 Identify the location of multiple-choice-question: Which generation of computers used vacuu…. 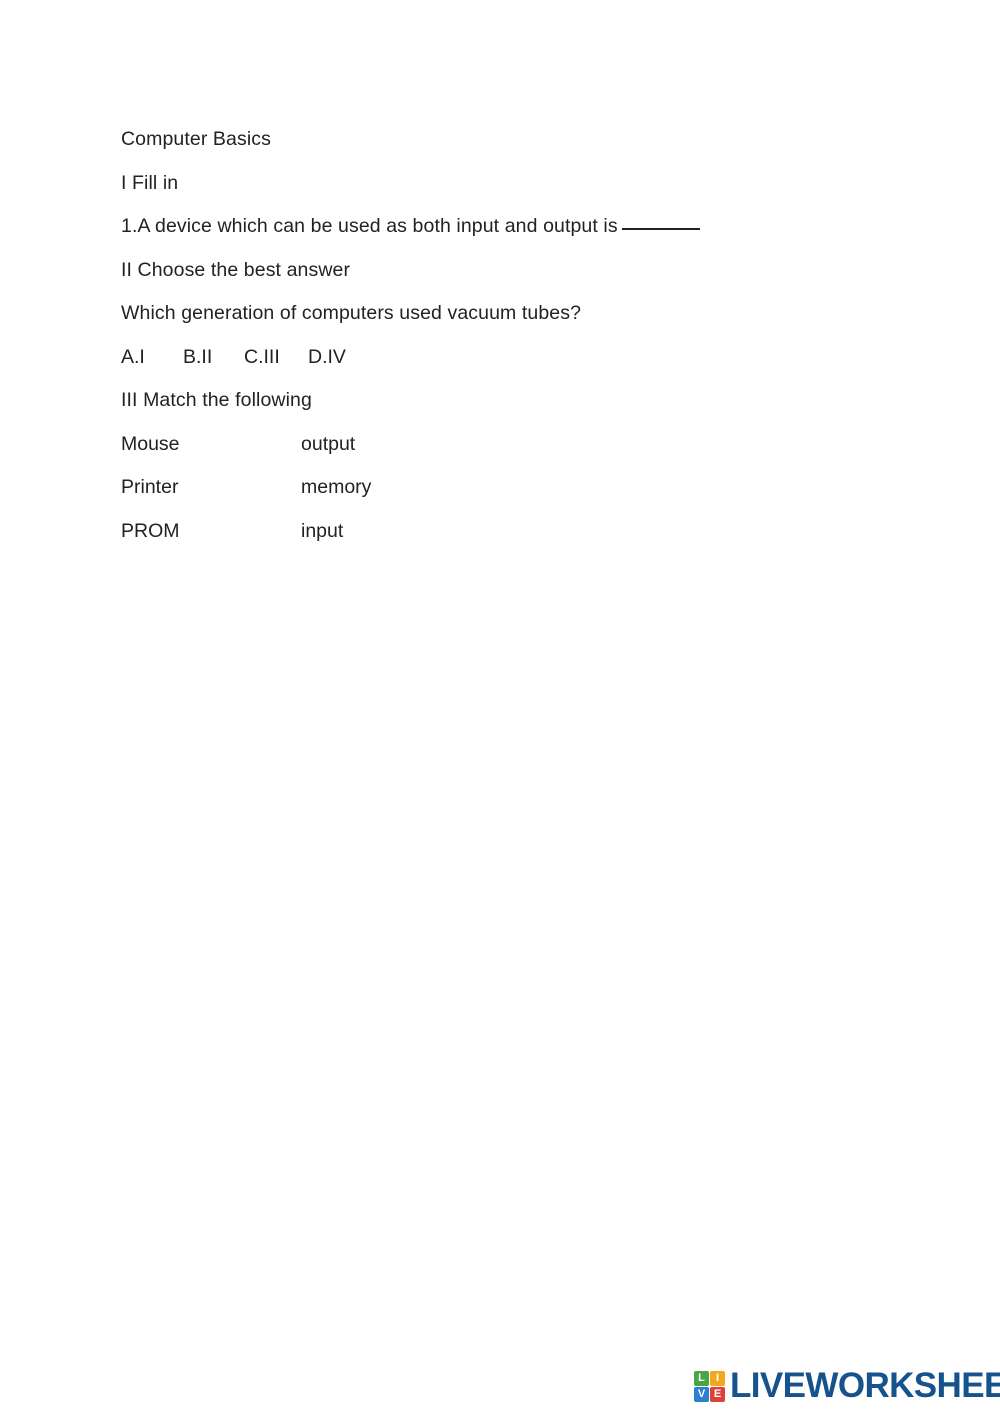
(351, 313).